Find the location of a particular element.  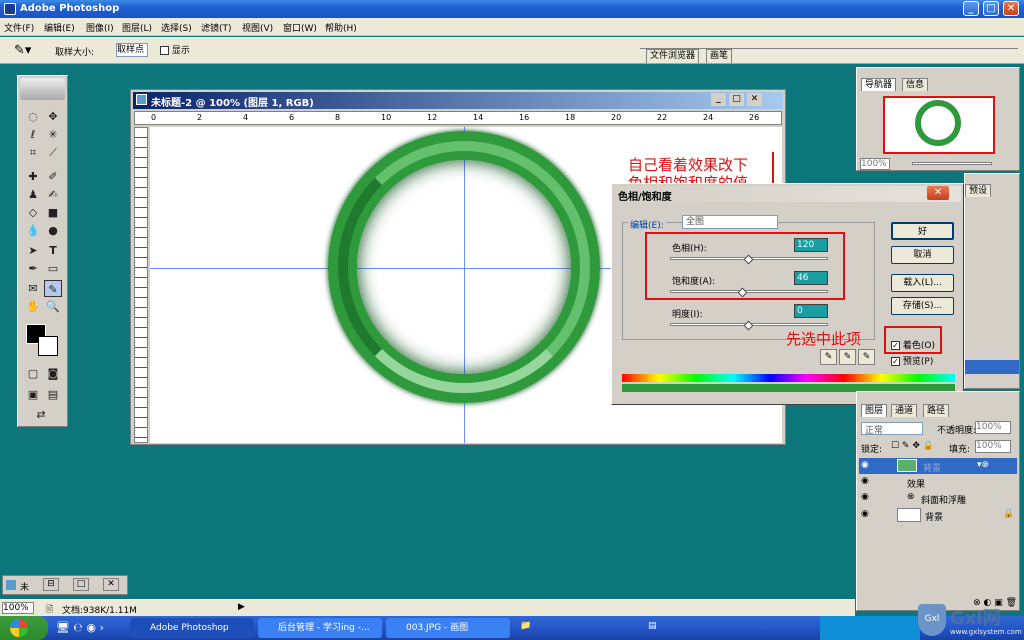

status-zoom: 100% is located at coordinates (18, 608).